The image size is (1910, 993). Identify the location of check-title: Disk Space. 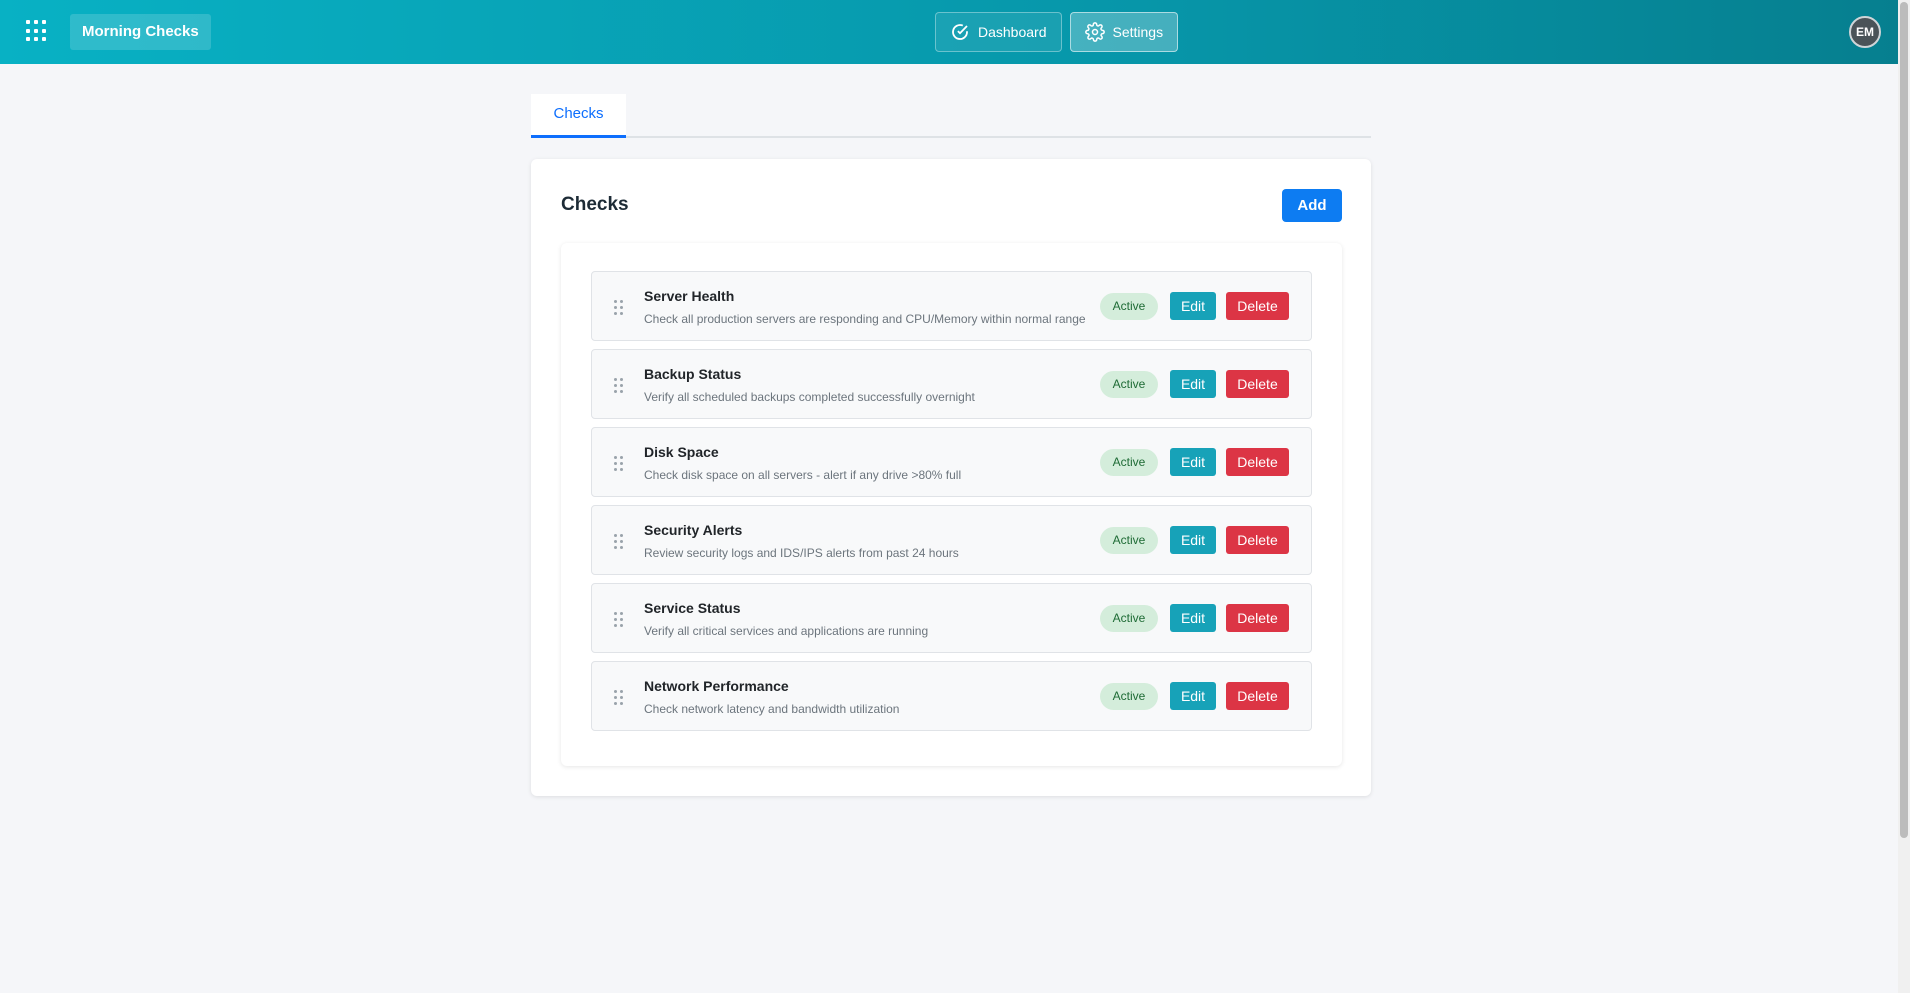
(681, 452).